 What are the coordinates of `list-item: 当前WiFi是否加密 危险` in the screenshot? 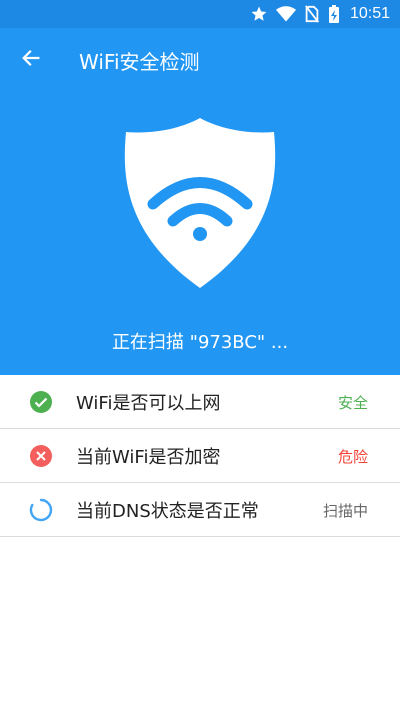 It's located at (200, 456).